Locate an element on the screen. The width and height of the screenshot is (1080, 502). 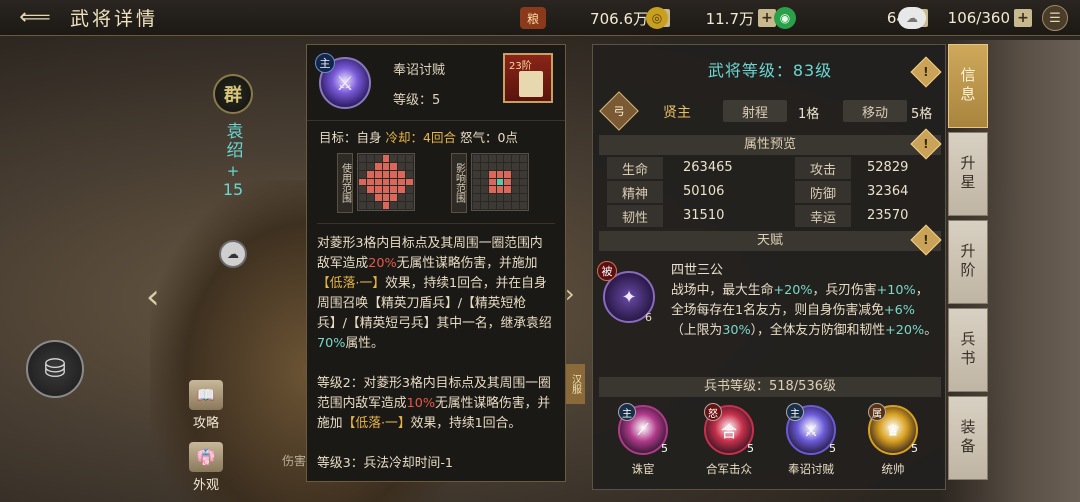
menu-button: ☰ is located at coordinates (1055, 18).